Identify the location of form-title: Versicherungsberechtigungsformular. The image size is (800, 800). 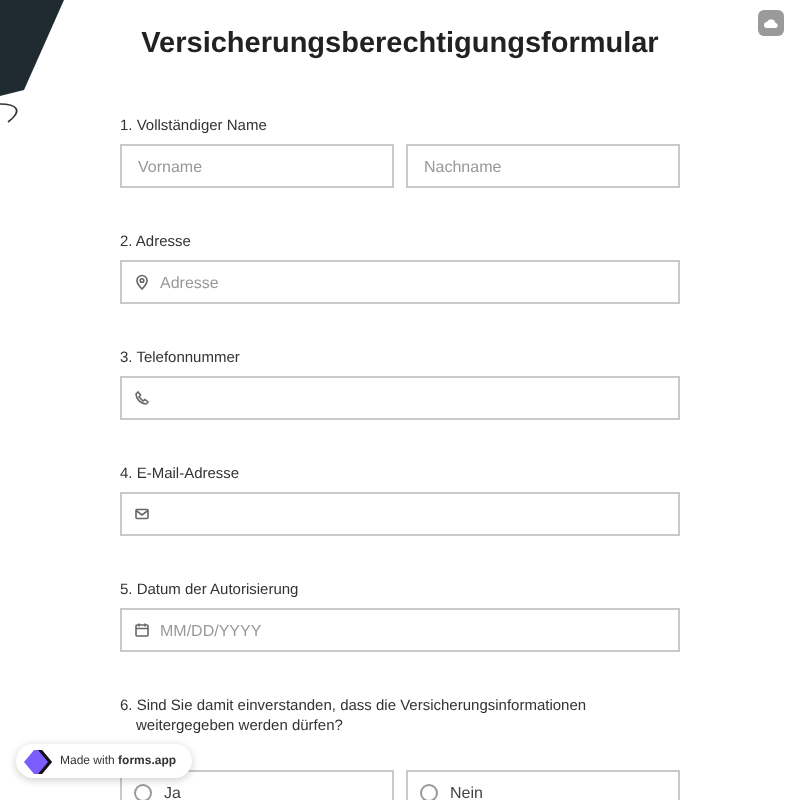
(400, 45).